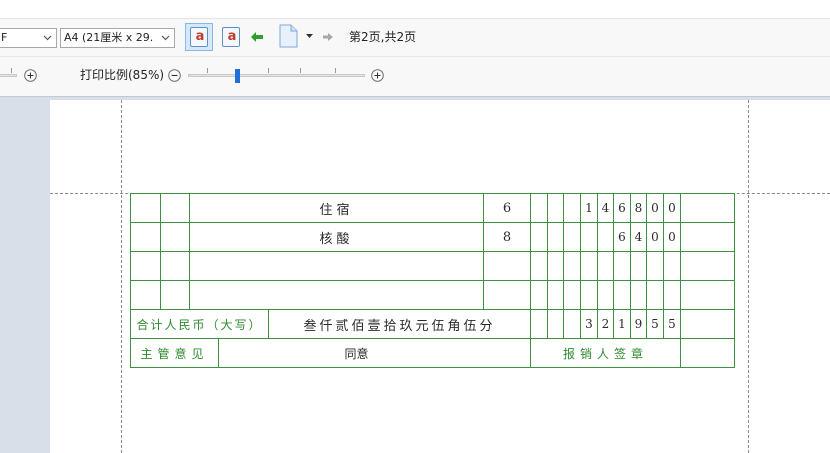 The width and height of the screenshot is (830, 453). I want to click on signature-cell, so click(707, 353).